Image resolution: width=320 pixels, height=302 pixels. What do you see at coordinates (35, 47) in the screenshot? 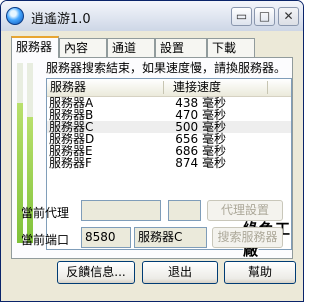
I see `tab-servers: 服務器` at bounding box center [35, 47].